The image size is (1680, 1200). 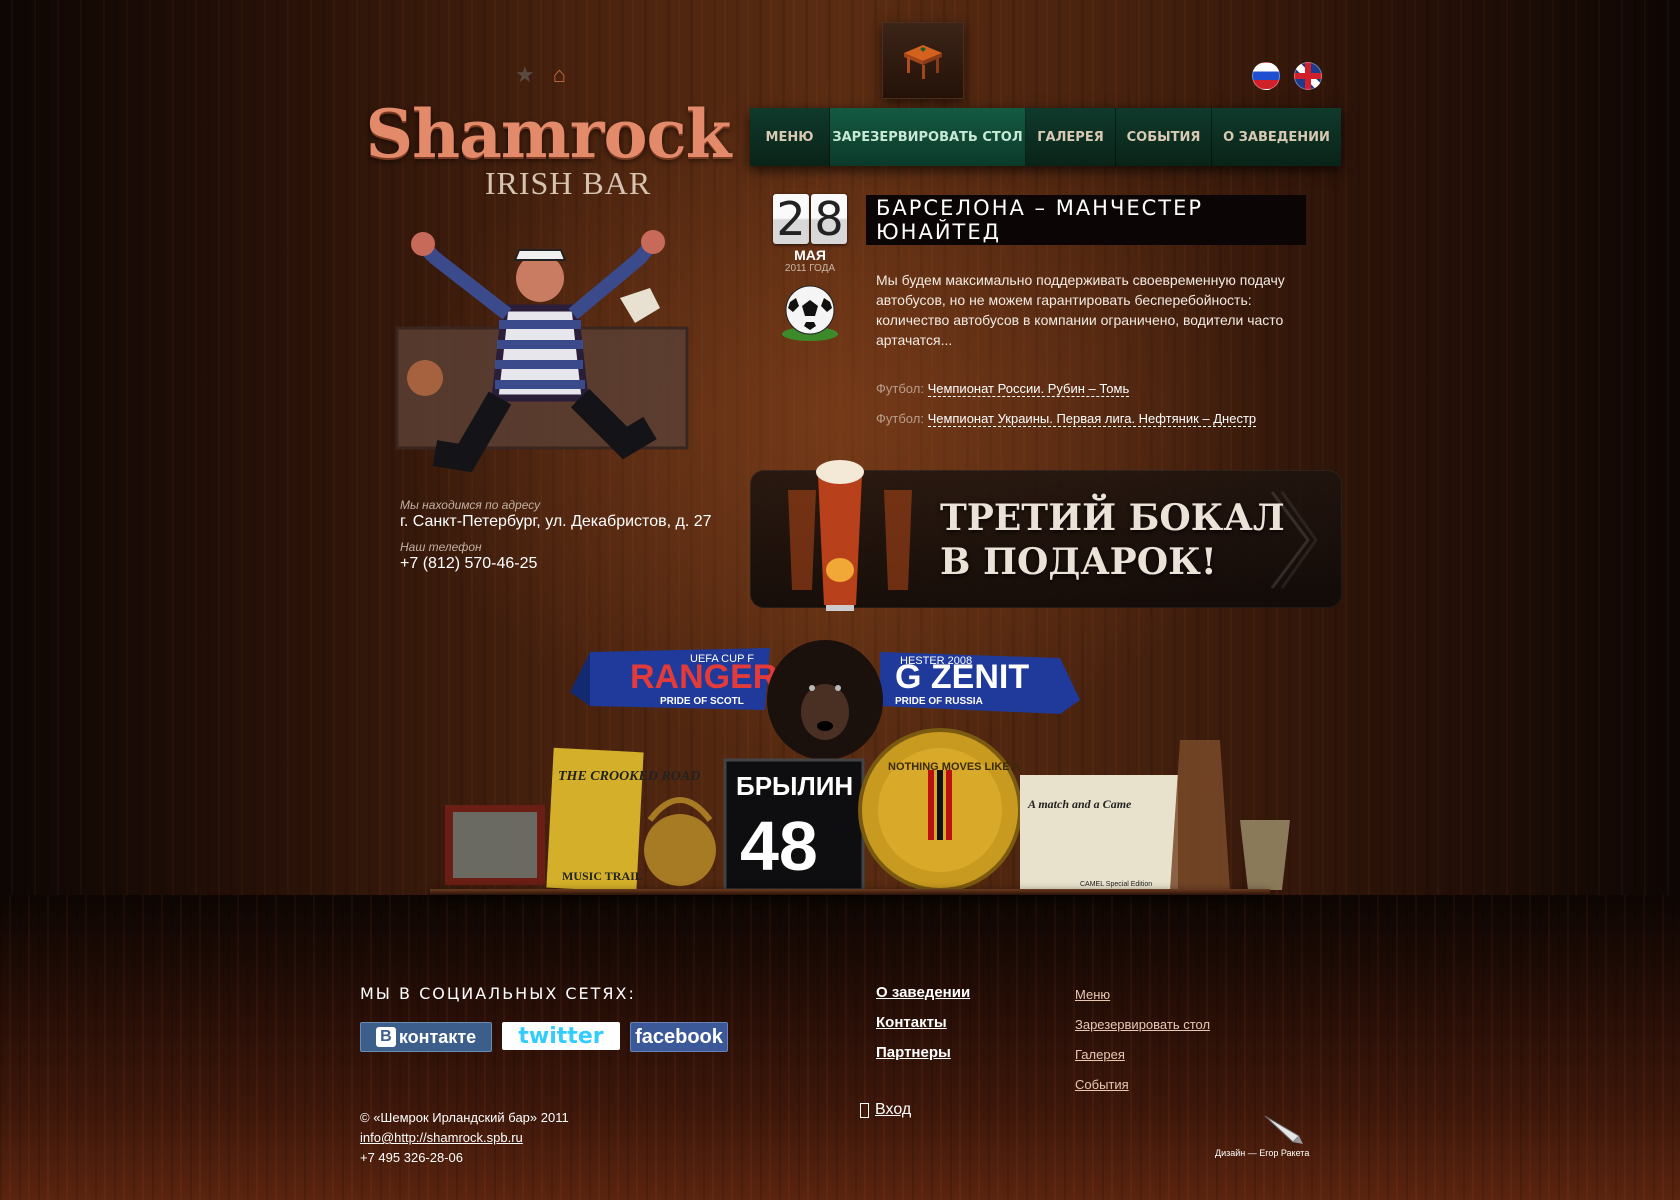 I want to click on footer-phone: +7 495 326-28-06, so click(x=412, y=1157).